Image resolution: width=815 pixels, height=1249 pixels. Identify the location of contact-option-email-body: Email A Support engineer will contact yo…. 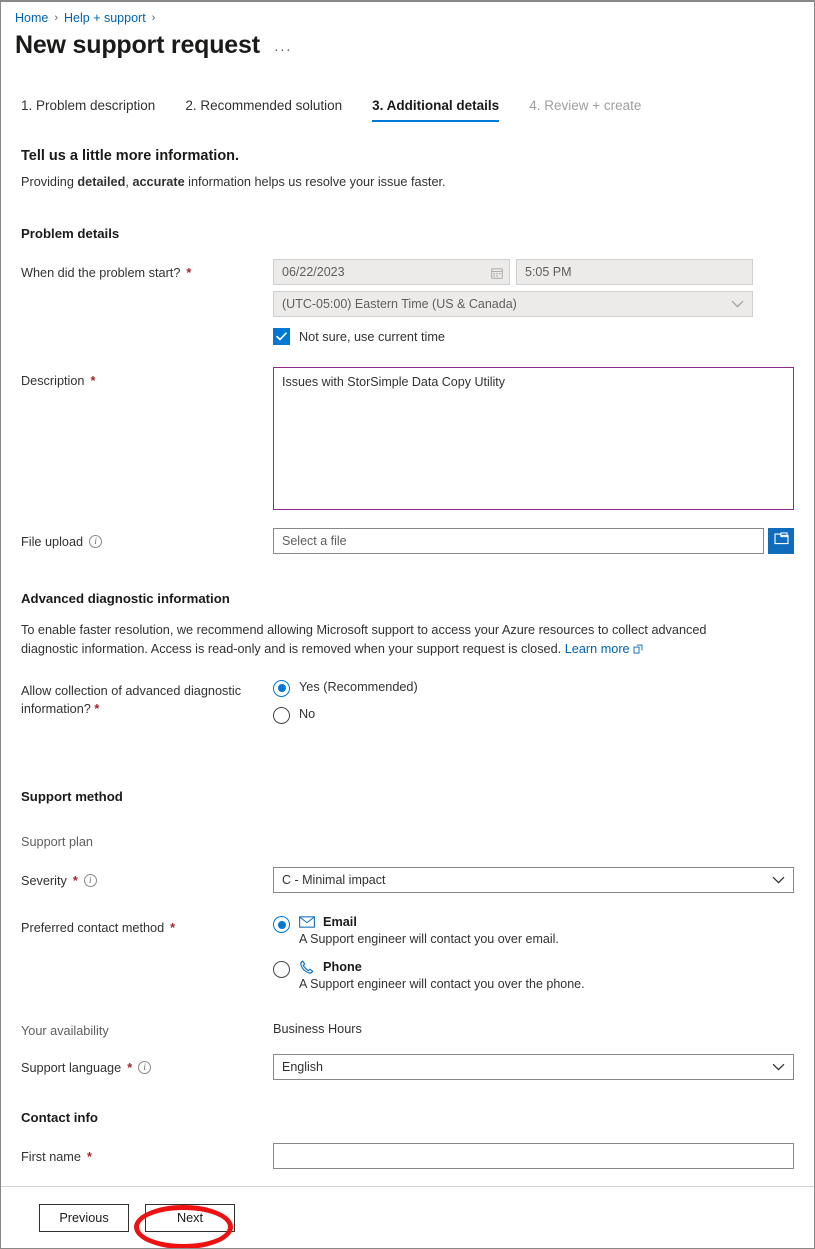
(429, 930).